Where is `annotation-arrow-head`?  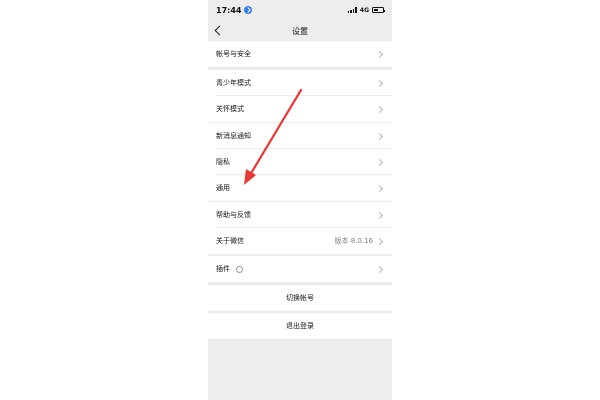
annotation-arrow-head is located at coordinates (250, 177).